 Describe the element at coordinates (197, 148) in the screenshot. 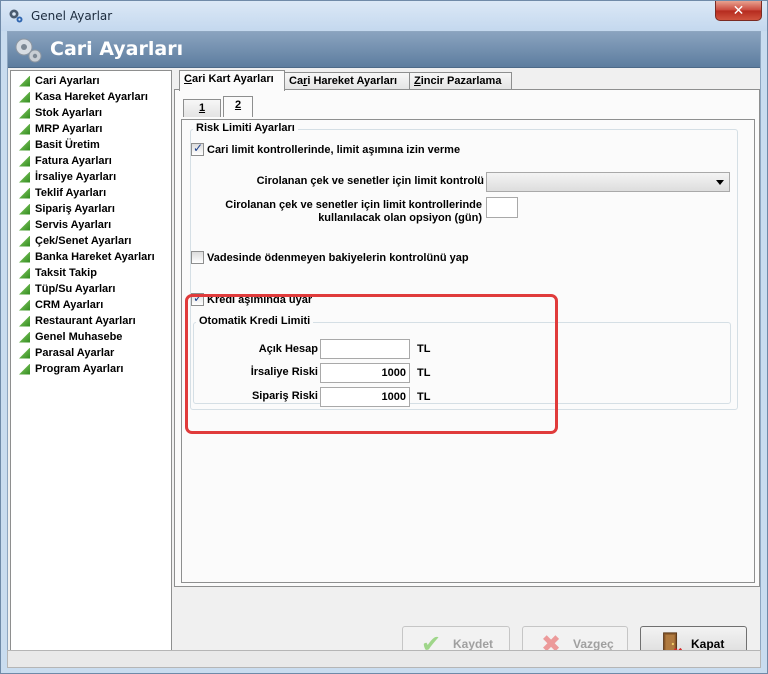

I see `cari-limit-checkbox` at that location.